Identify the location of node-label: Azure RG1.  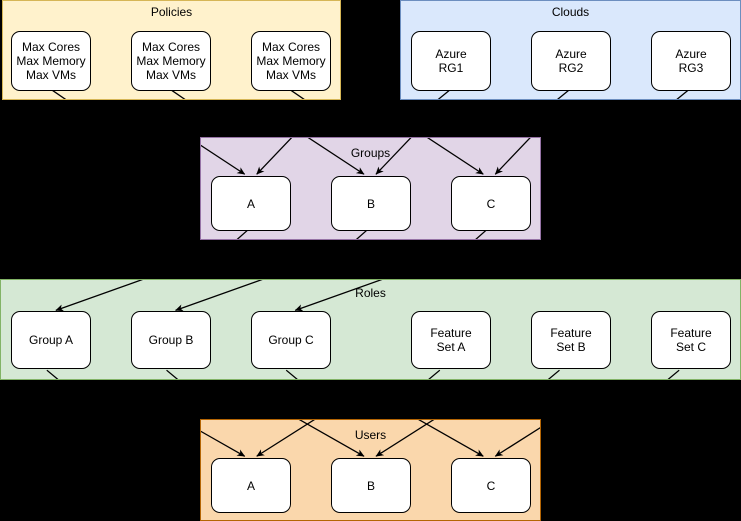
(451, 61).